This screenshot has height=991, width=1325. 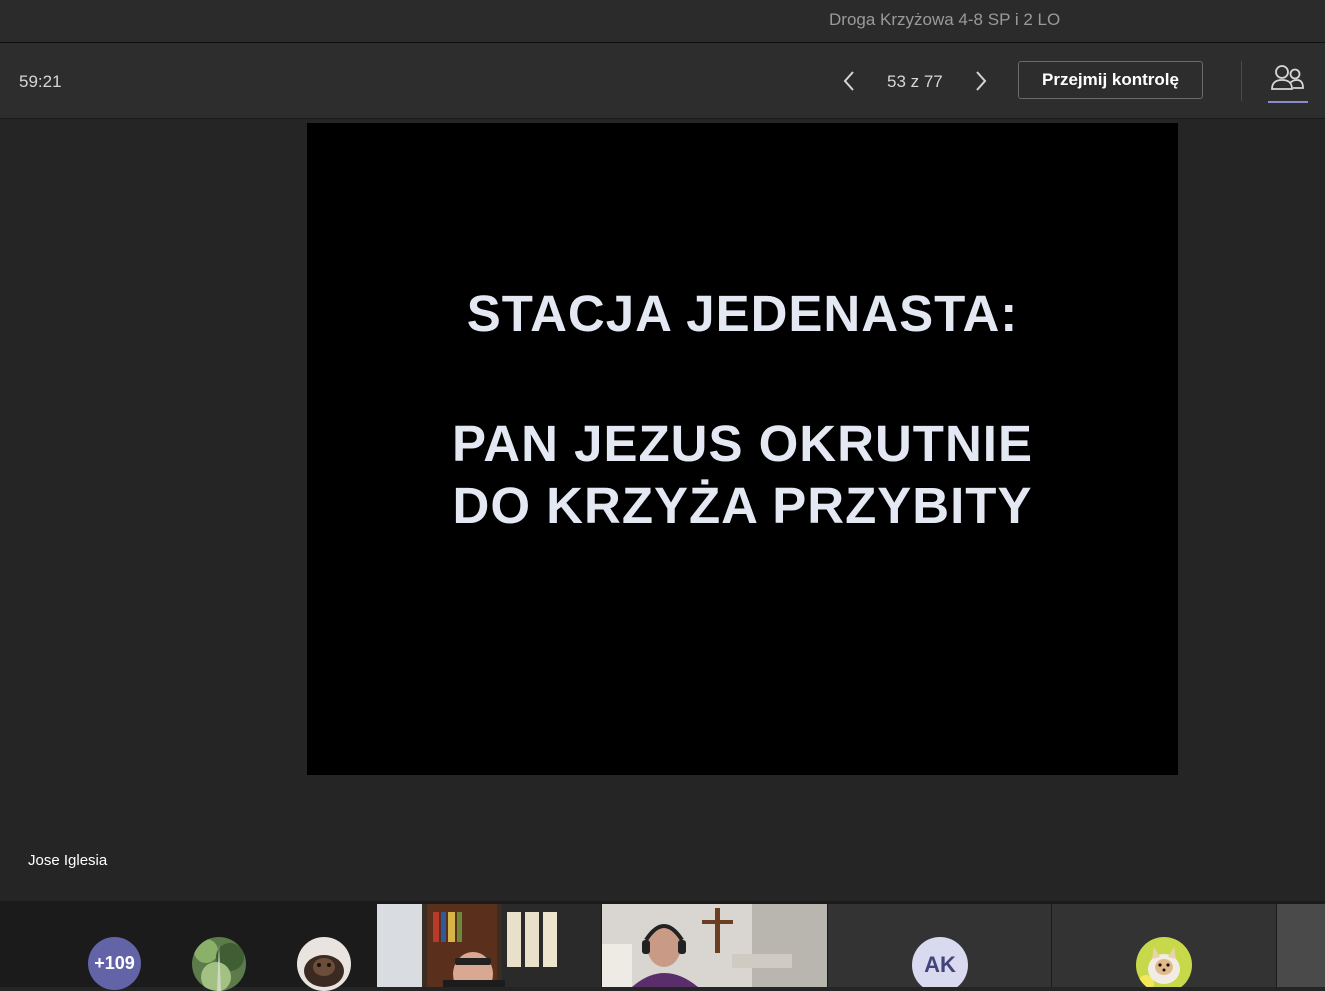 I want to click on overflow-participants-badge: +109, so click(x=114, y=963).